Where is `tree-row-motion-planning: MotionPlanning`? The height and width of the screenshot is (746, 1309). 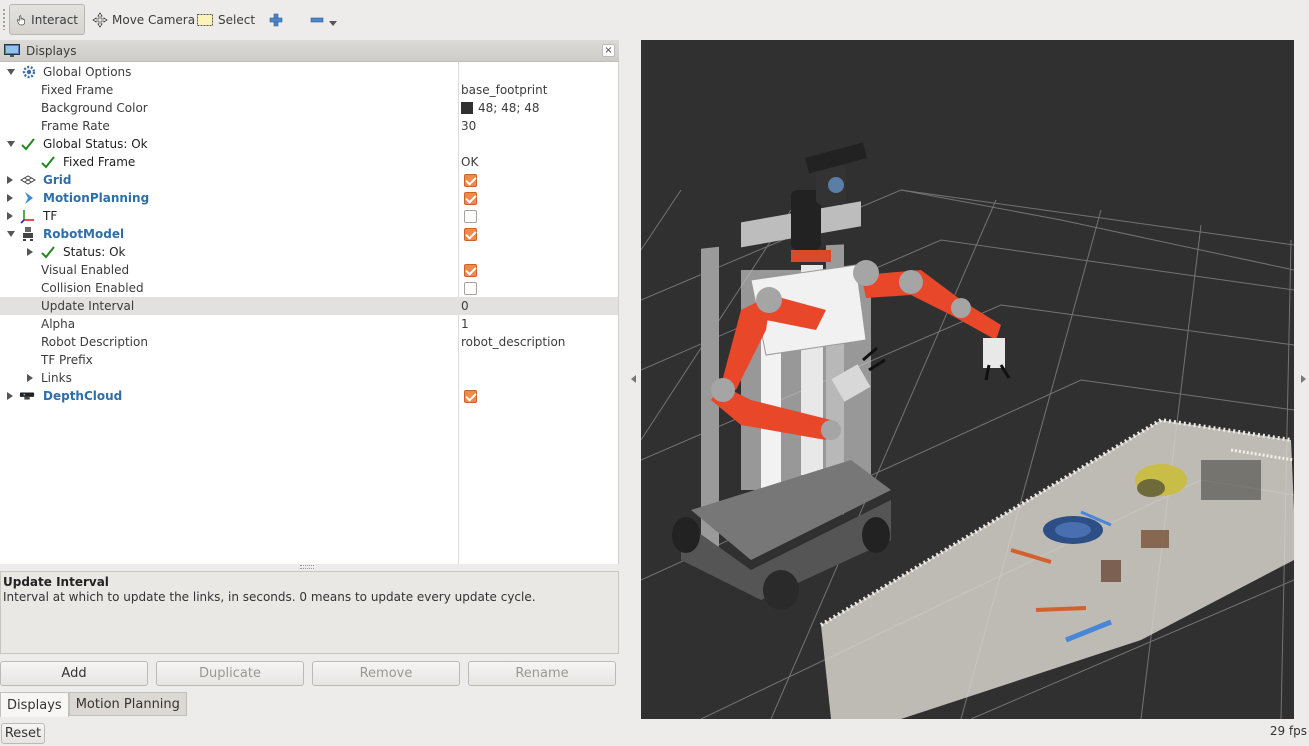
tree-row-motion-planning: MotionPlanning is located at coordinates (309, 198).